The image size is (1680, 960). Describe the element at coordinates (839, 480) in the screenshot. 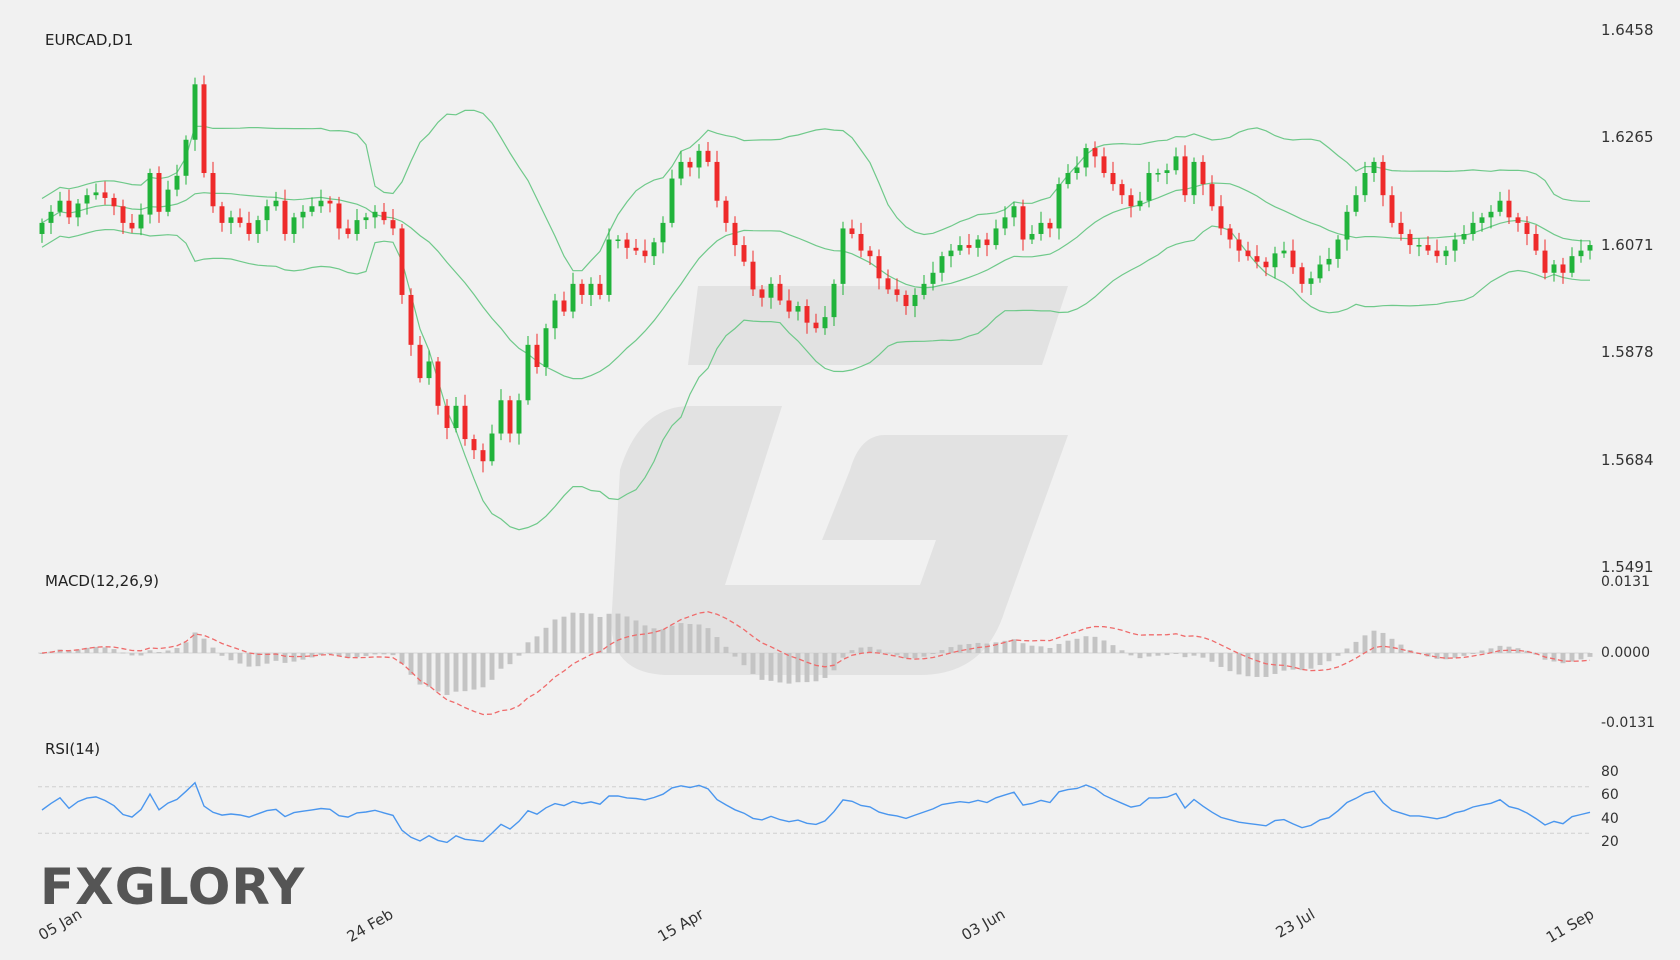

I see `watermark-logo` at that location.